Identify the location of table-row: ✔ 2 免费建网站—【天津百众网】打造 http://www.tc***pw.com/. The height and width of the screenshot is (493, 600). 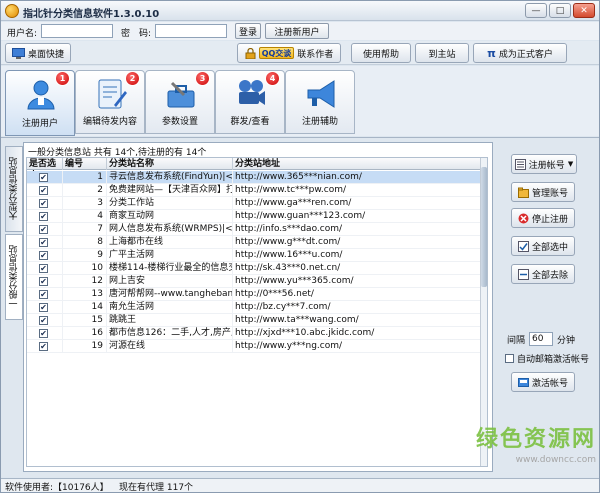
(254, 190).